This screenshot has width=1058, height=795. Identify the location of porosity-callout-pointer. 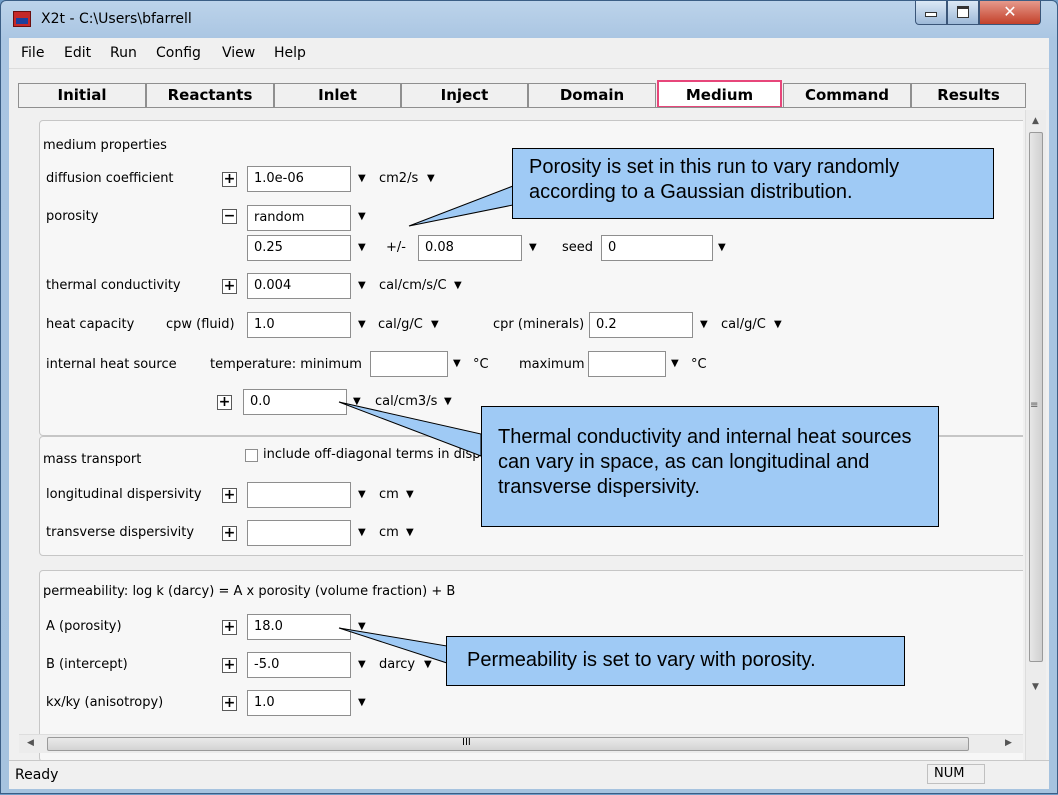
(461, 206).